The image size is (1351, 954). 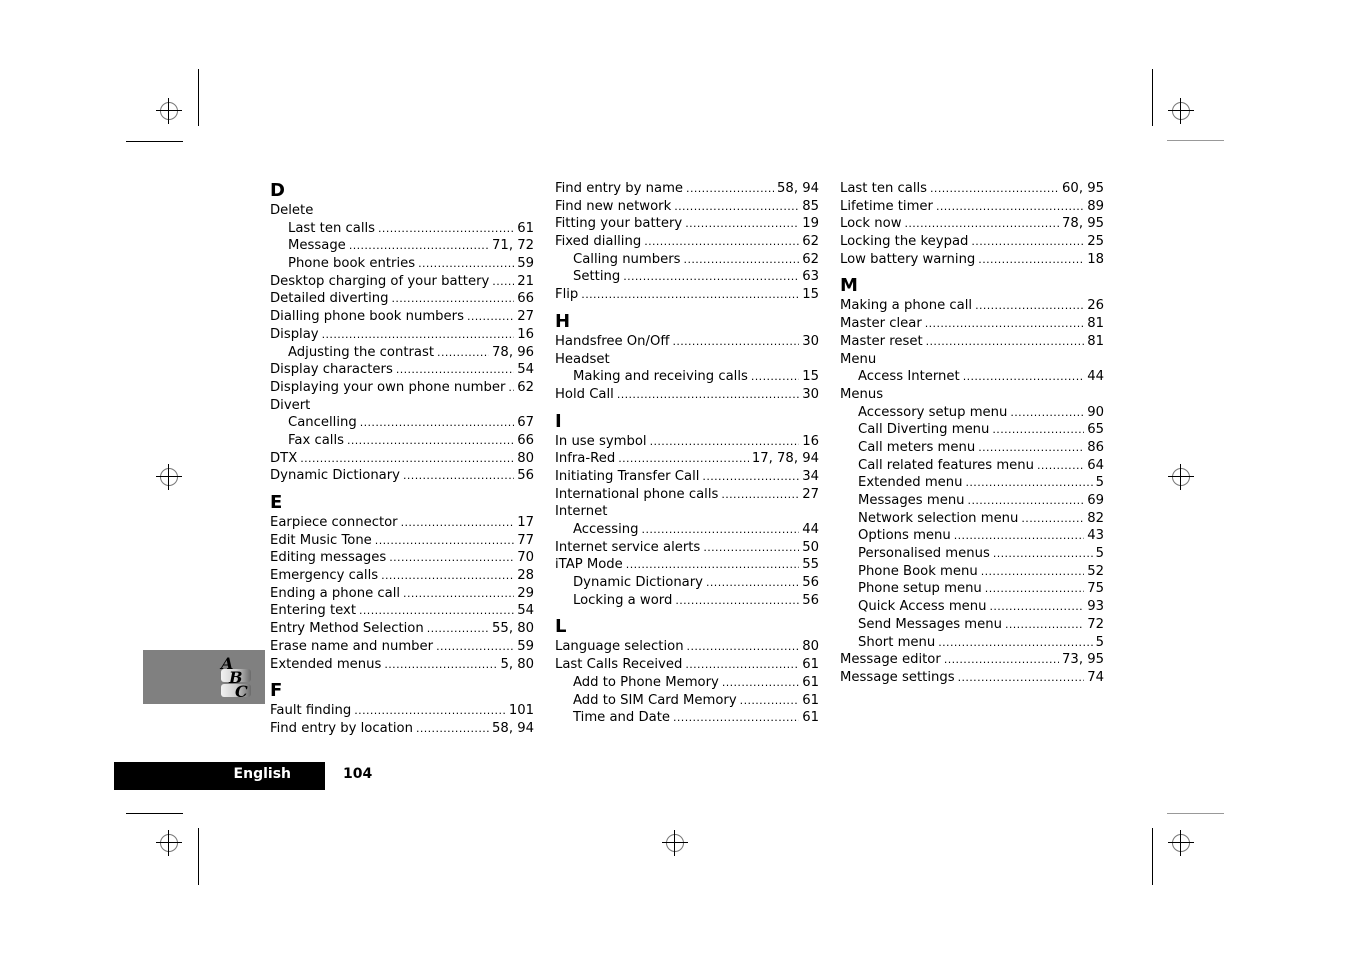 I want to click on page-reference: 62, so click(x=810, y=259).